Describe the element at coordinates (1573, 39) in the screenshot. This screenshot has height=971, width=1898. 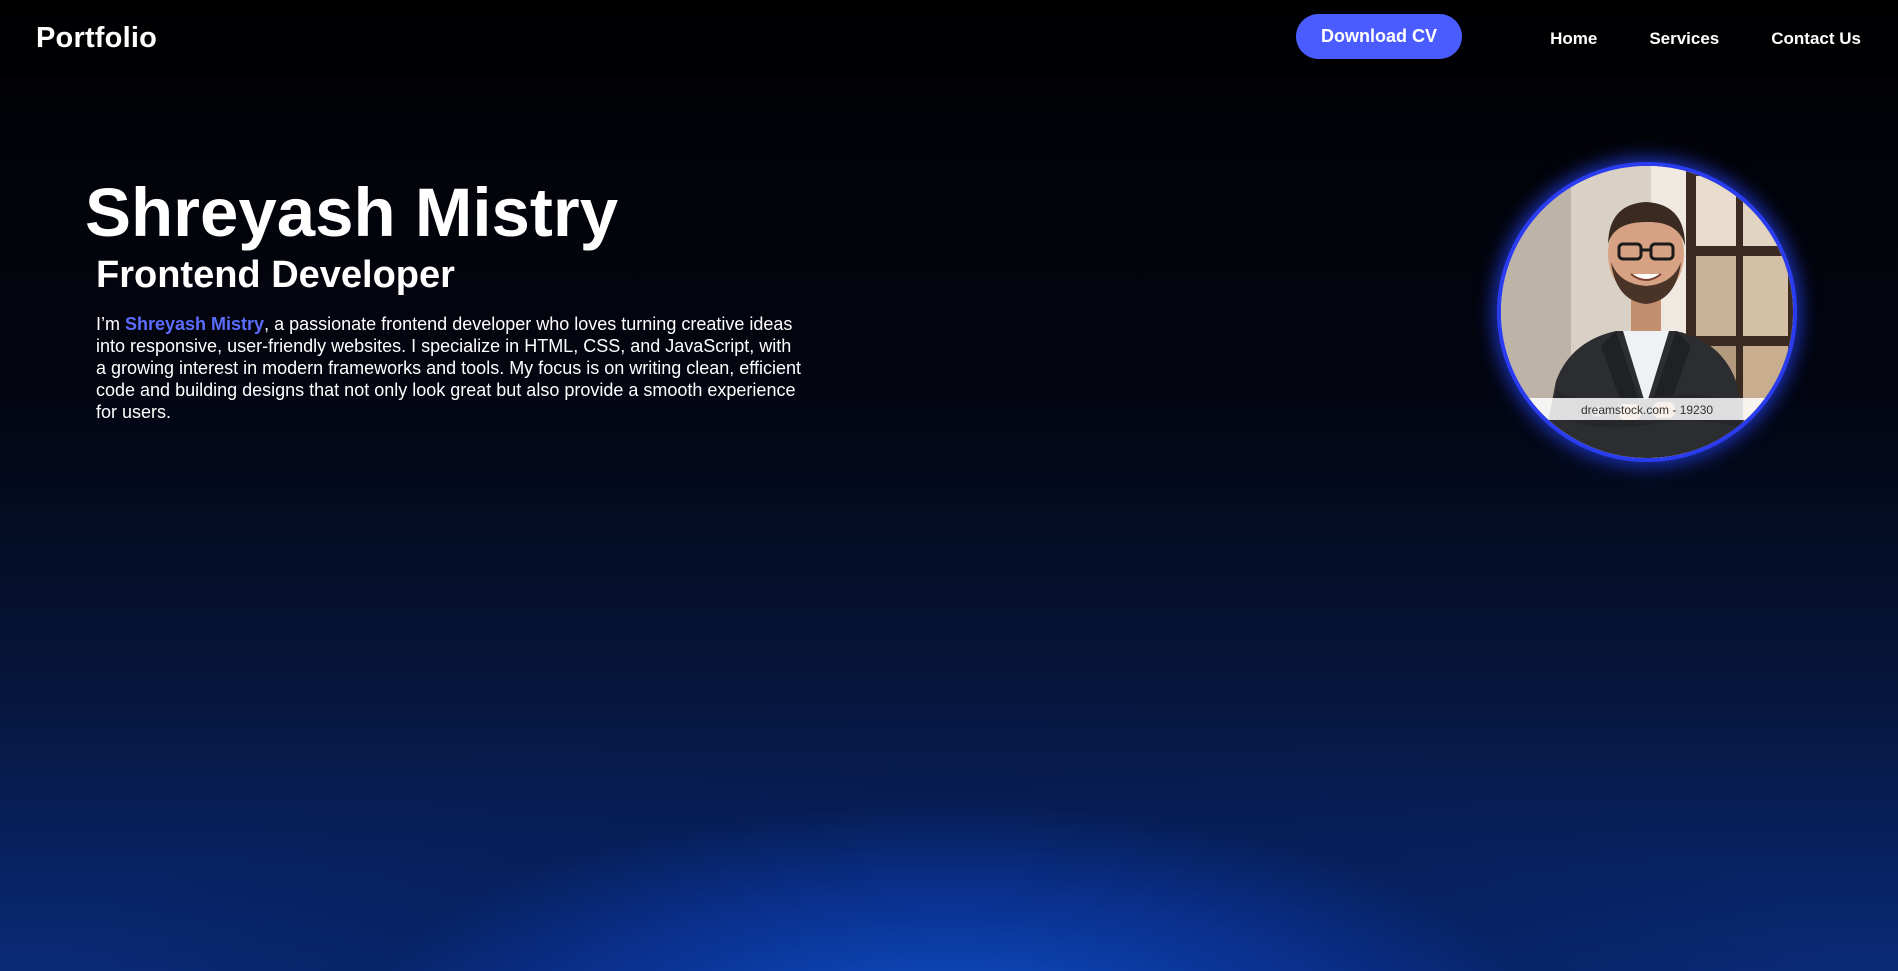
I see `nav-link-home: Home` at that location.